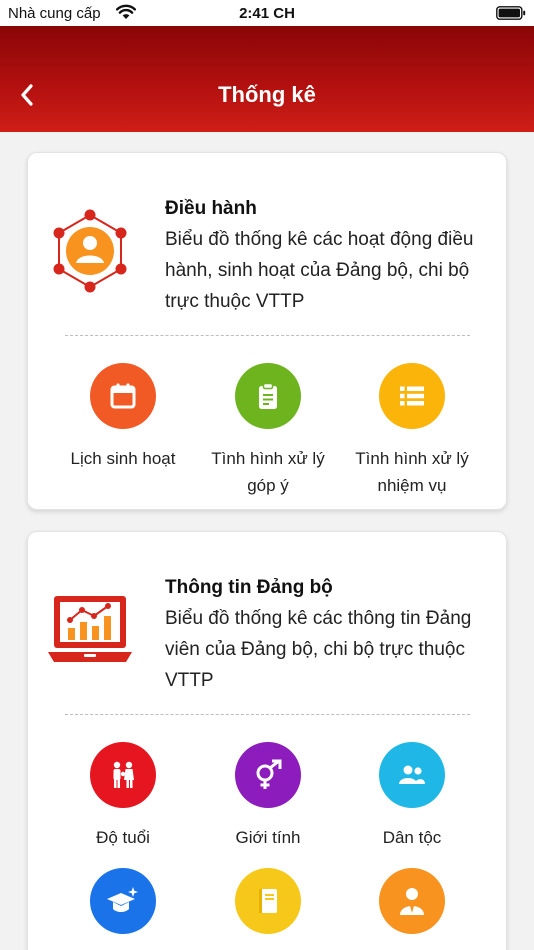 Image resolution: width=534 pixels, height=950 pixels. I want to click on family-icon, so click(123, 774).